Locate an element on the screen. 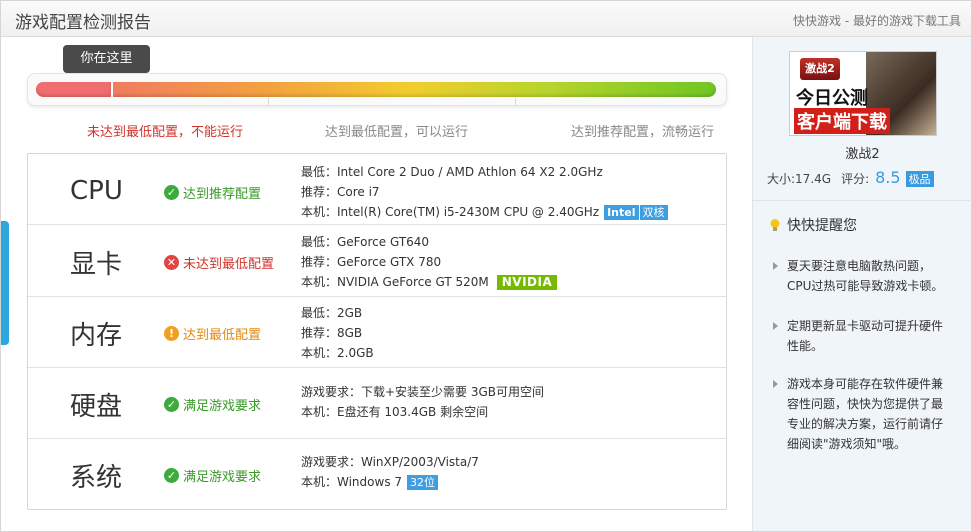 The image size is (972, 532). spec-line-text: 本机：E盘还有 103.4GB 剩余空间 is located at coordinates (395, 412).